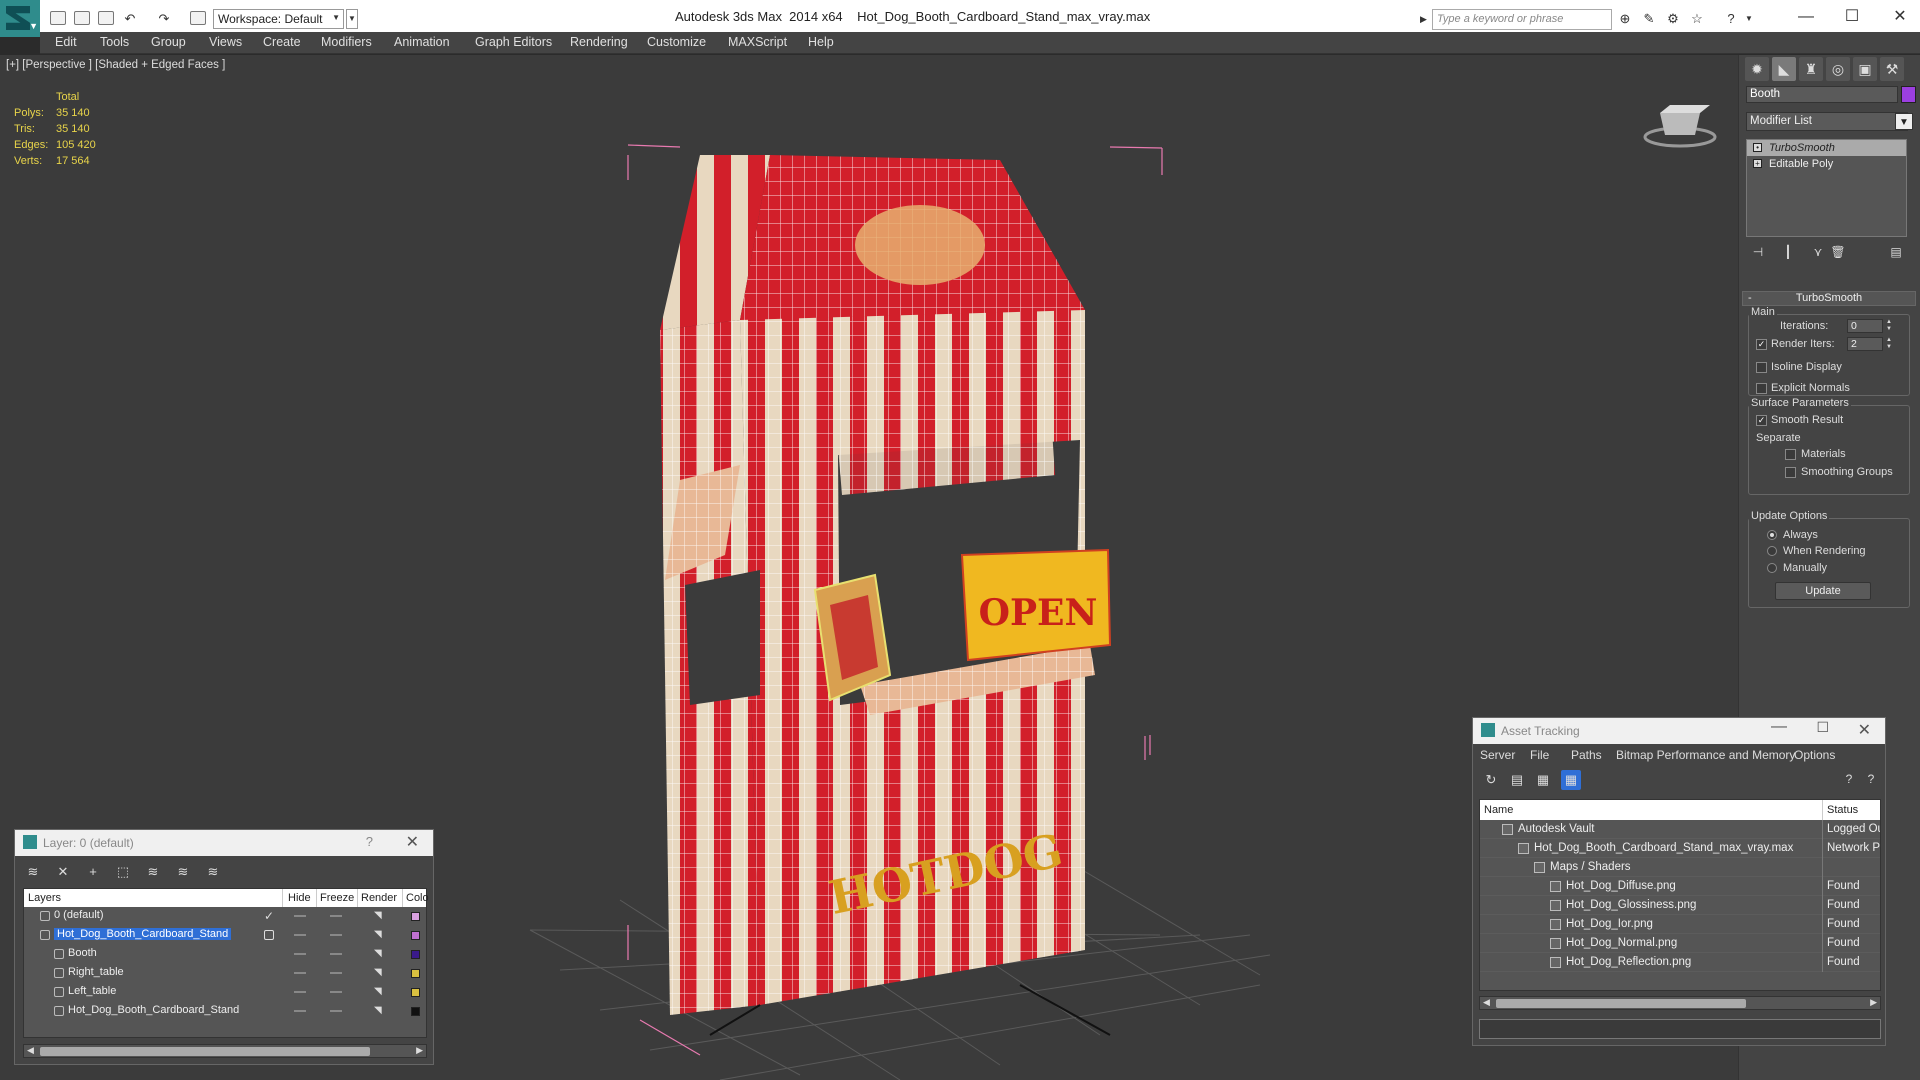 This screenshot has width=1920, height=1080. I want to click on maximize-icon: ☐, so click(1852, 17).